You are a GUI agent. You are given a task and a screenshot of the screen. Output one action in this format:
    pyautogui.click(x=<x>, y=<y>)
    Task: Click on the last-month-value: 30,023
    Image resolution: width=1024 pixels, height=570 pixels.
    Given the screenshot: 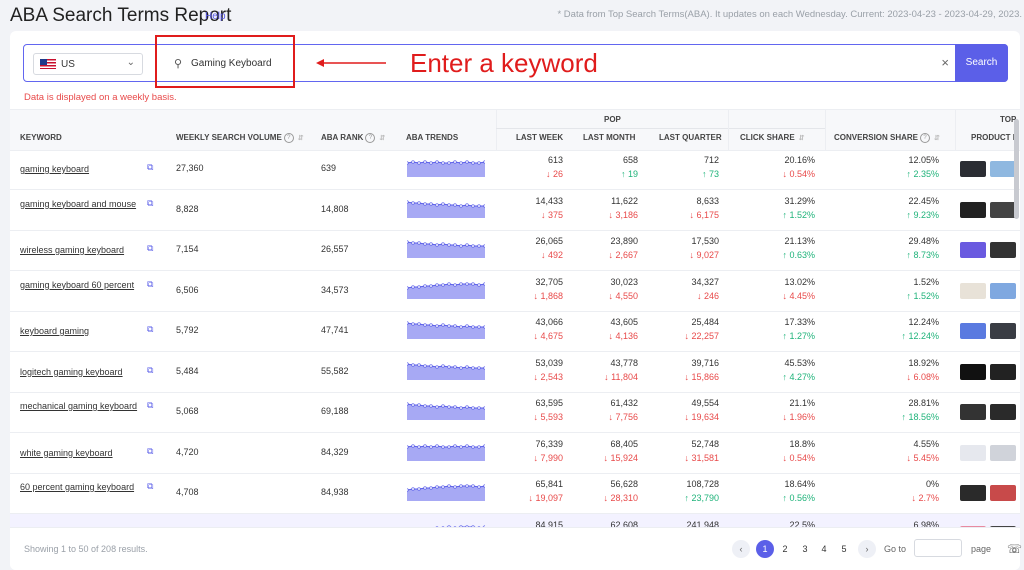 What is the action you would take?
    pyautogui.click(x=624, y=281)
    